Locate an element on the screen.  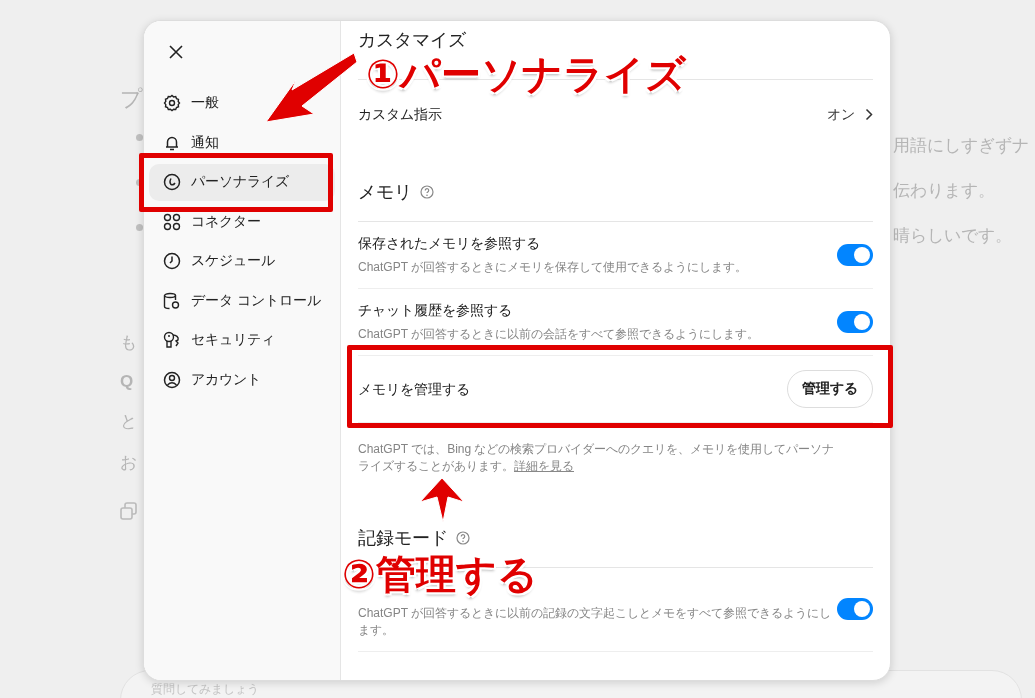
background-text: と is located at coordinates (128, 422).